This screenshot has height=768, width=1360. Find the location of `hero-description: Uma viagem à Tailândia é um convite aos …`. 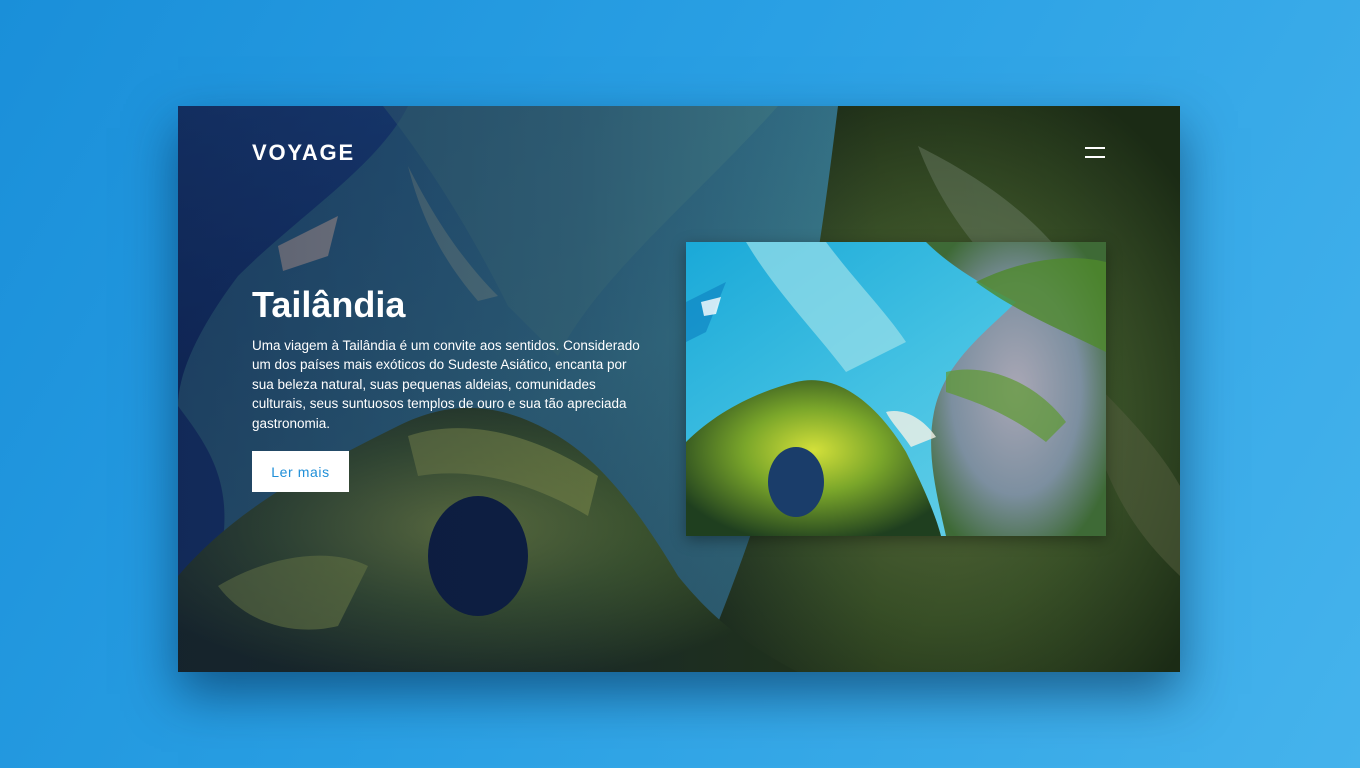

hero-description: Uma viagem à Tailândia é um convite aos … is located at coordinates (446, 384).